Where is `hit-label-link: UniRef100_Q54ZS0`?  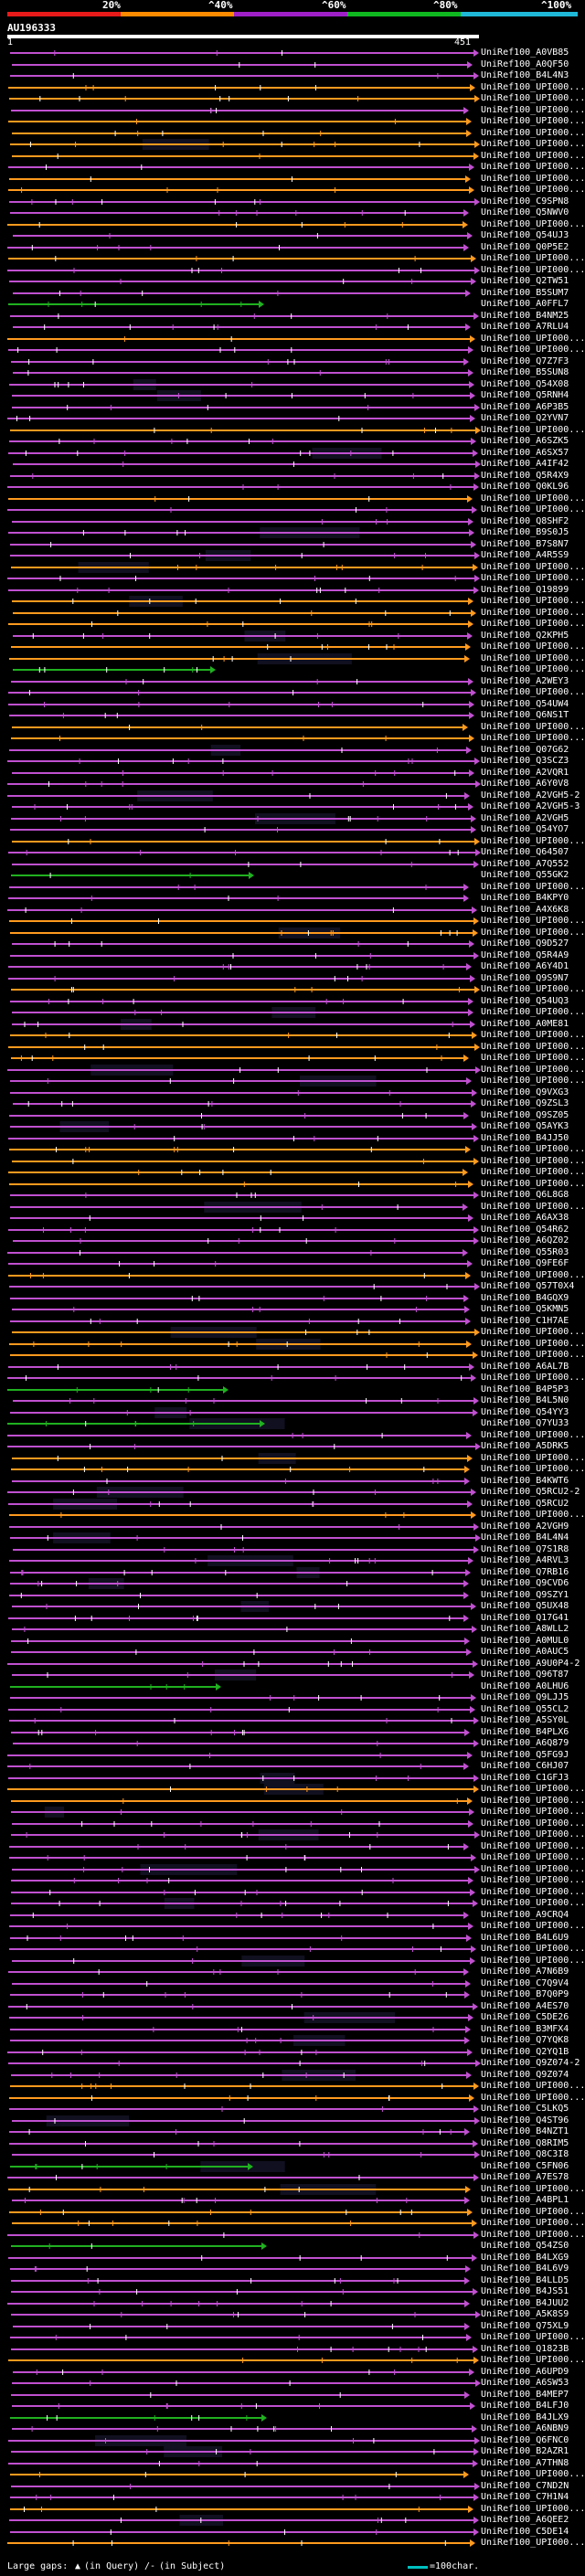
hit-label-link: UniRef100_Q54ZS0 is located at coordinates (525, 2246).